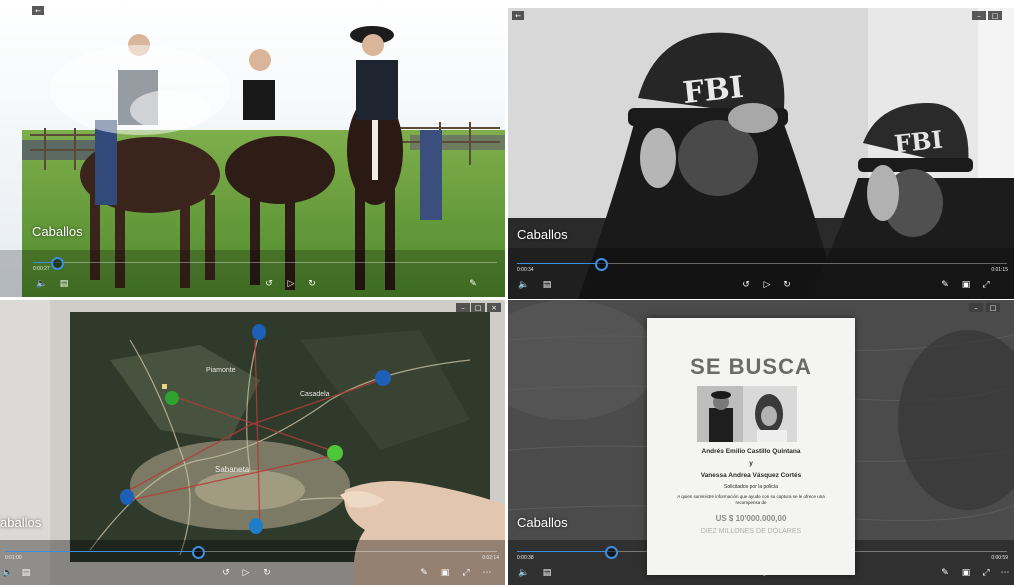  What do you see at coordinates (232, 469) in the screenshot?
I see `map-label-center: Sabaneta` at bounding box center [232, 469].